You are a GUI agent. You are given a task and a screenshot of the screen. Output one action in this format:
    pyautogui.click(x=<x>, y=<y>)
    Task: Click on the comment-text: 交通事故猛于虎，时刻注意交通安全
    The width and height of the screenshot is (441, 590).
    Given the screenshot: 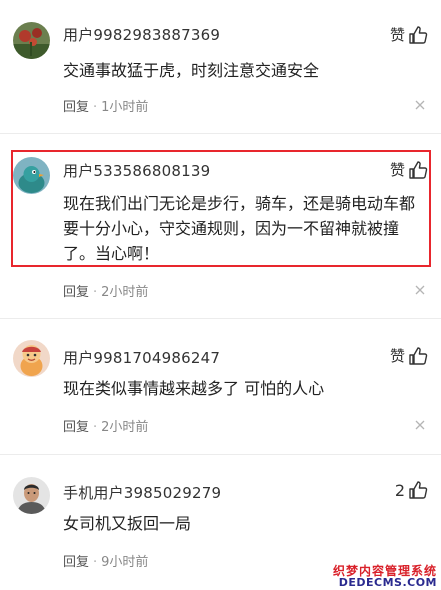 What is the action you would take?
    pyautogui.click(x=191, y=70)
    